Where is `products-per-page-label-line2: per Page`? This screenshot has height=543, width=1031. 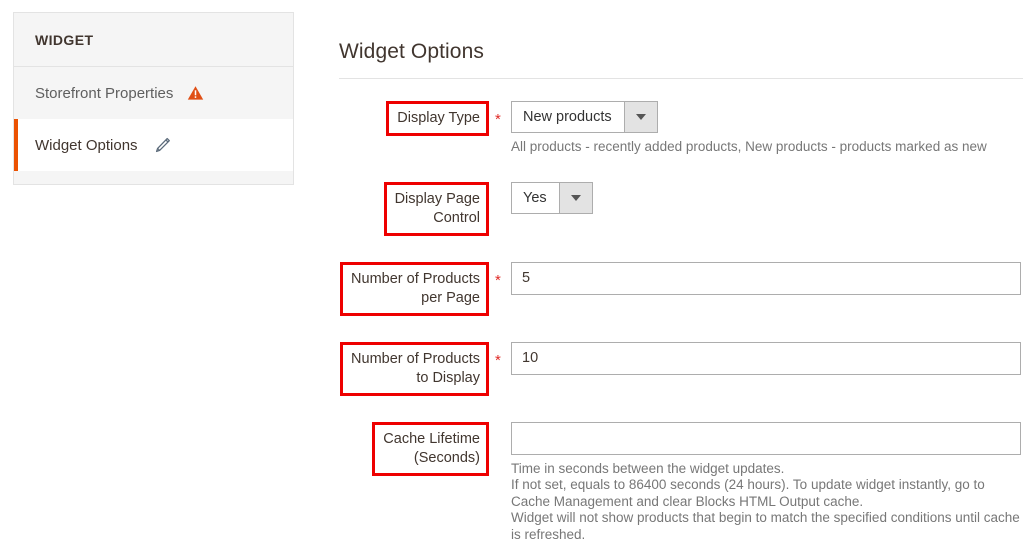 products-per-page-label-line2: per Page is located at coordinates (450, 298).